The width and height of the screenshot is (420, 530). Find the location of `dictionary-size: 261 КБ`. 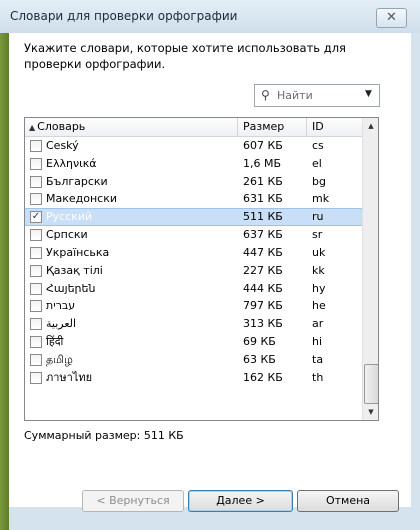

dictionary-size: 261 КБ is located at coordinates (263, 181).